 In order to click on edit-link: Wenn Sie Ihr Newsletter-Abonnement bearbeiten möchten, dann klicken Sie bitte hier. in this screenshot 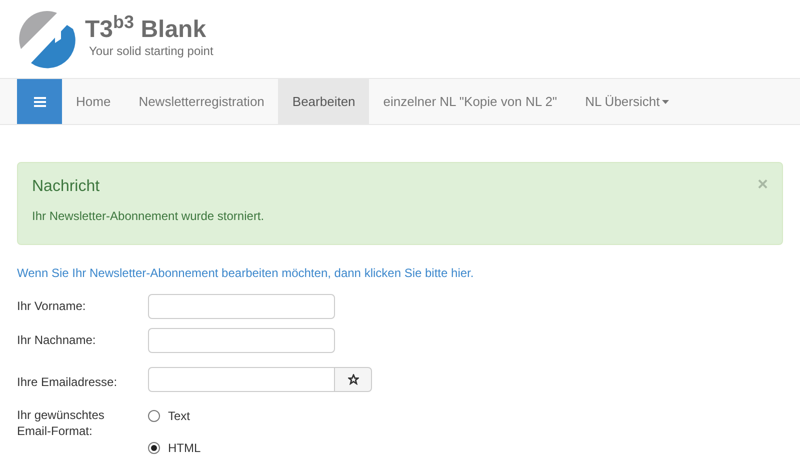, I will do `click(400, 273)`.